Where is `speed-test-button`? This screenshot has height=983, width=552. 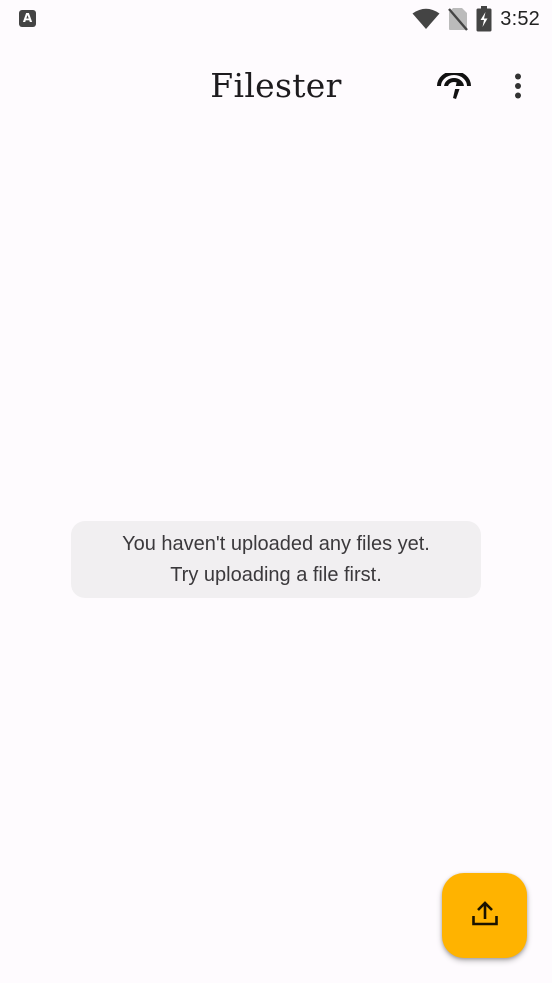 speed-test-button is located at coordinates (454, 88).